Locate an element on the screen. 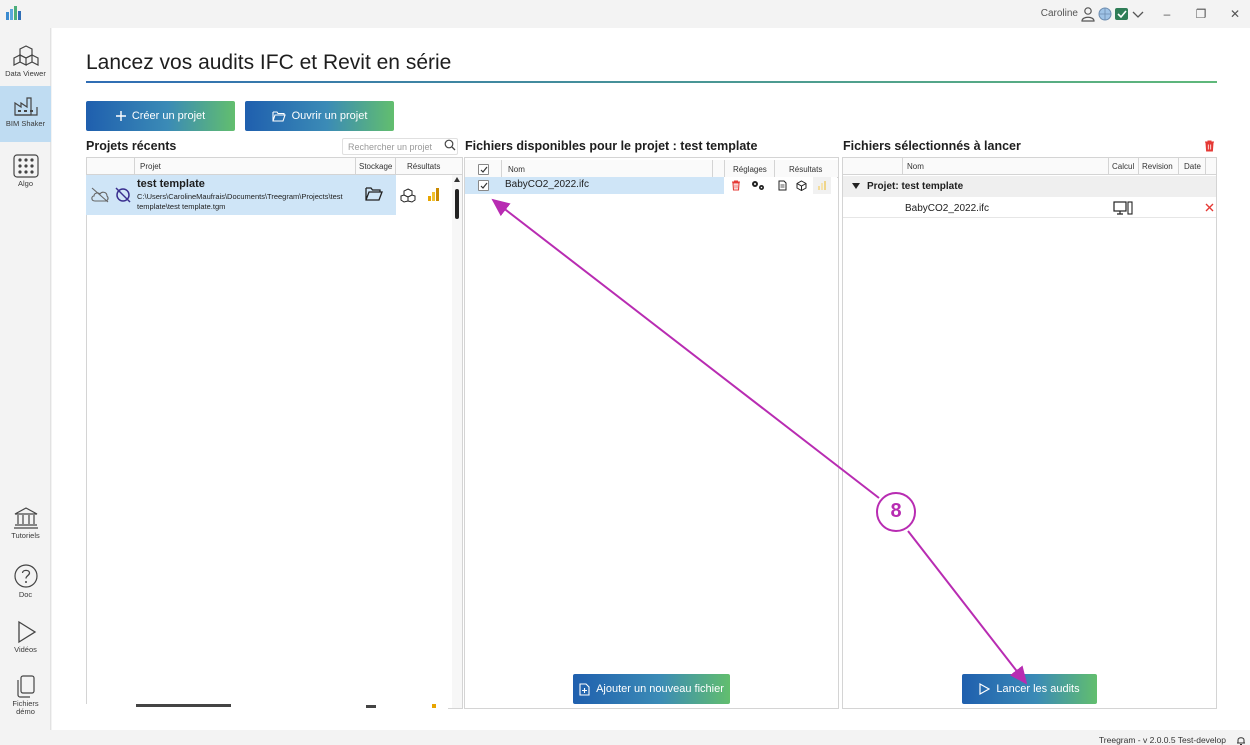  version-text: Treegram - v 2.0.0.5 Test-develop is located at coordinates (1162, 740).